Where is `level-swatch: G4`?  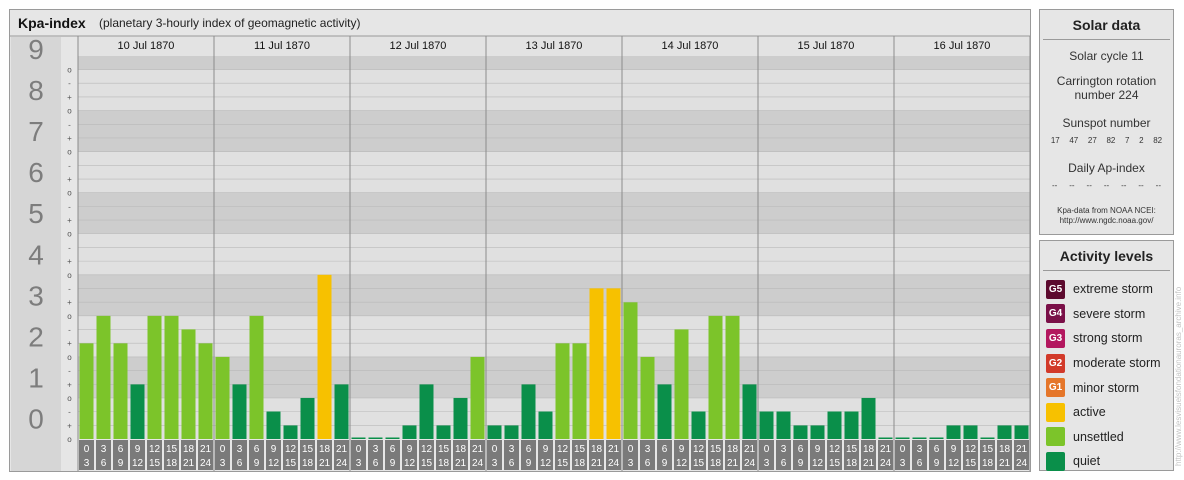 level-swatch: G4 is located at coordinates (1055, 314).